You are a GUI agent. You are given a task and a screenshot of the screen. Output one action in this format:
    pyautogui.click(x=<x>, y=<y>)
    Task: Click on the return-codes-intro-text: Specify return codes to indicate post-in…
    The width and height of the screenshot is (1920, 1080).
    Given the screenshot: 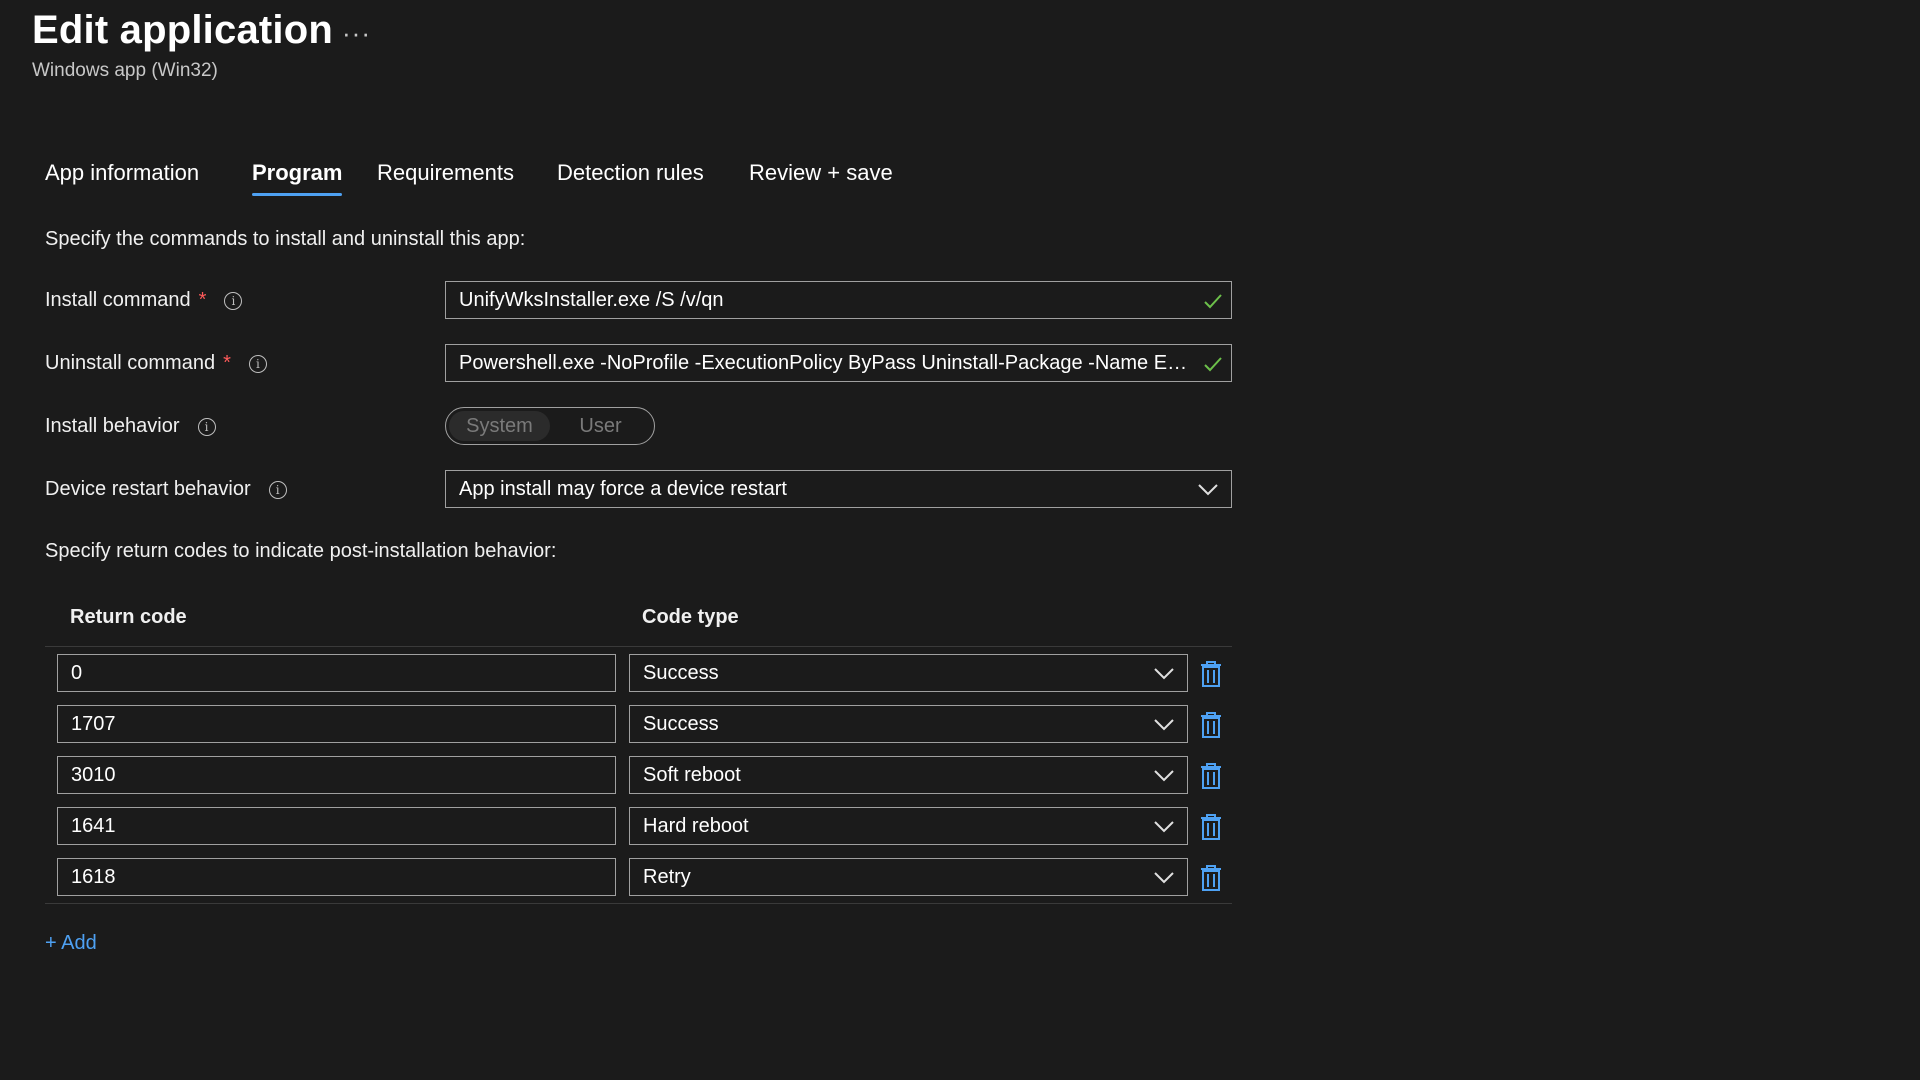 What is the action you would take?
    pyautogui.click(x=301, y=551)
    